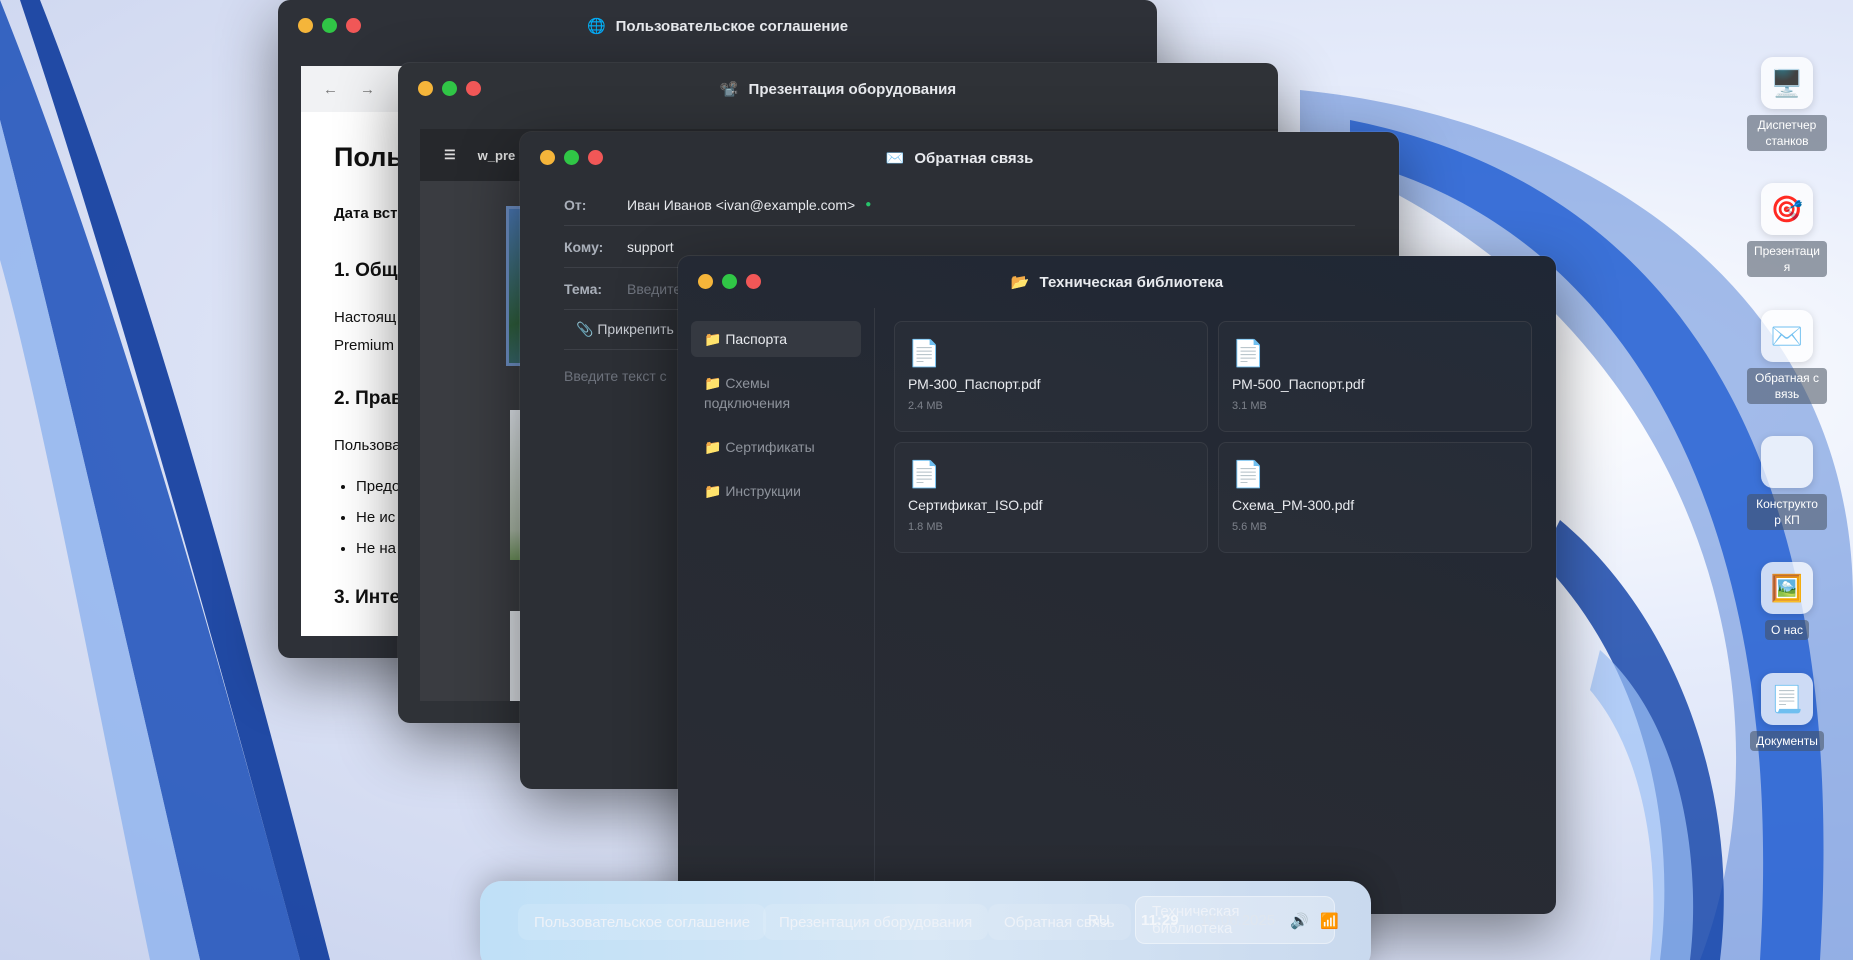 The width and height of the screenshot is (1853, 960). Describe the element at coordinates (1131, 282) in the screenshot. I see `window-title: Техническая библиотека` at that location.